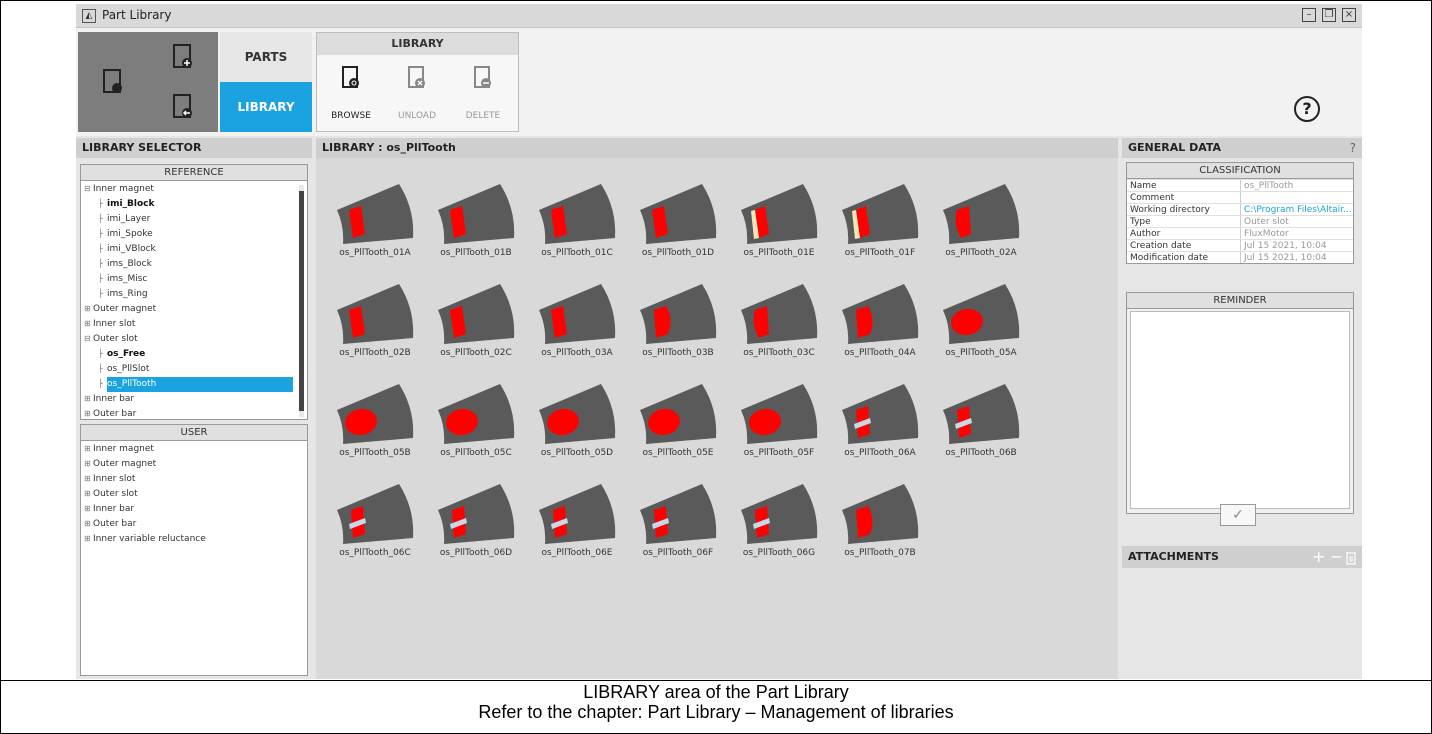  Describe the element at coordinates (476, 426) in the screenshot. I see `part-thumbnail: os_PllTooth_05C` at that location.